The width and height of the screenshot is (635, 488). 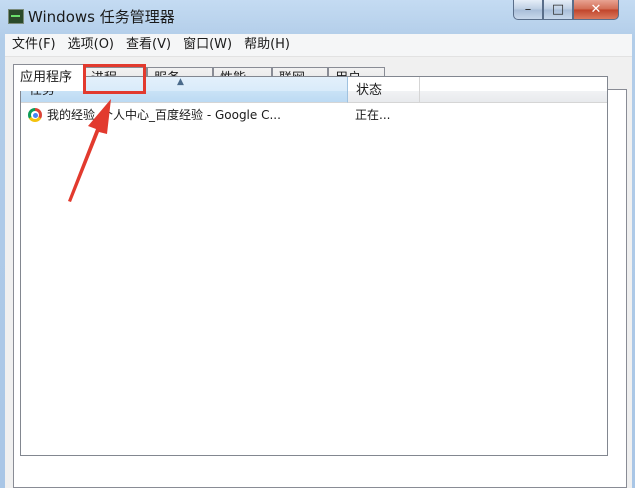 I want to click on annotation-arrow-icon, so click(x=89, y=150).